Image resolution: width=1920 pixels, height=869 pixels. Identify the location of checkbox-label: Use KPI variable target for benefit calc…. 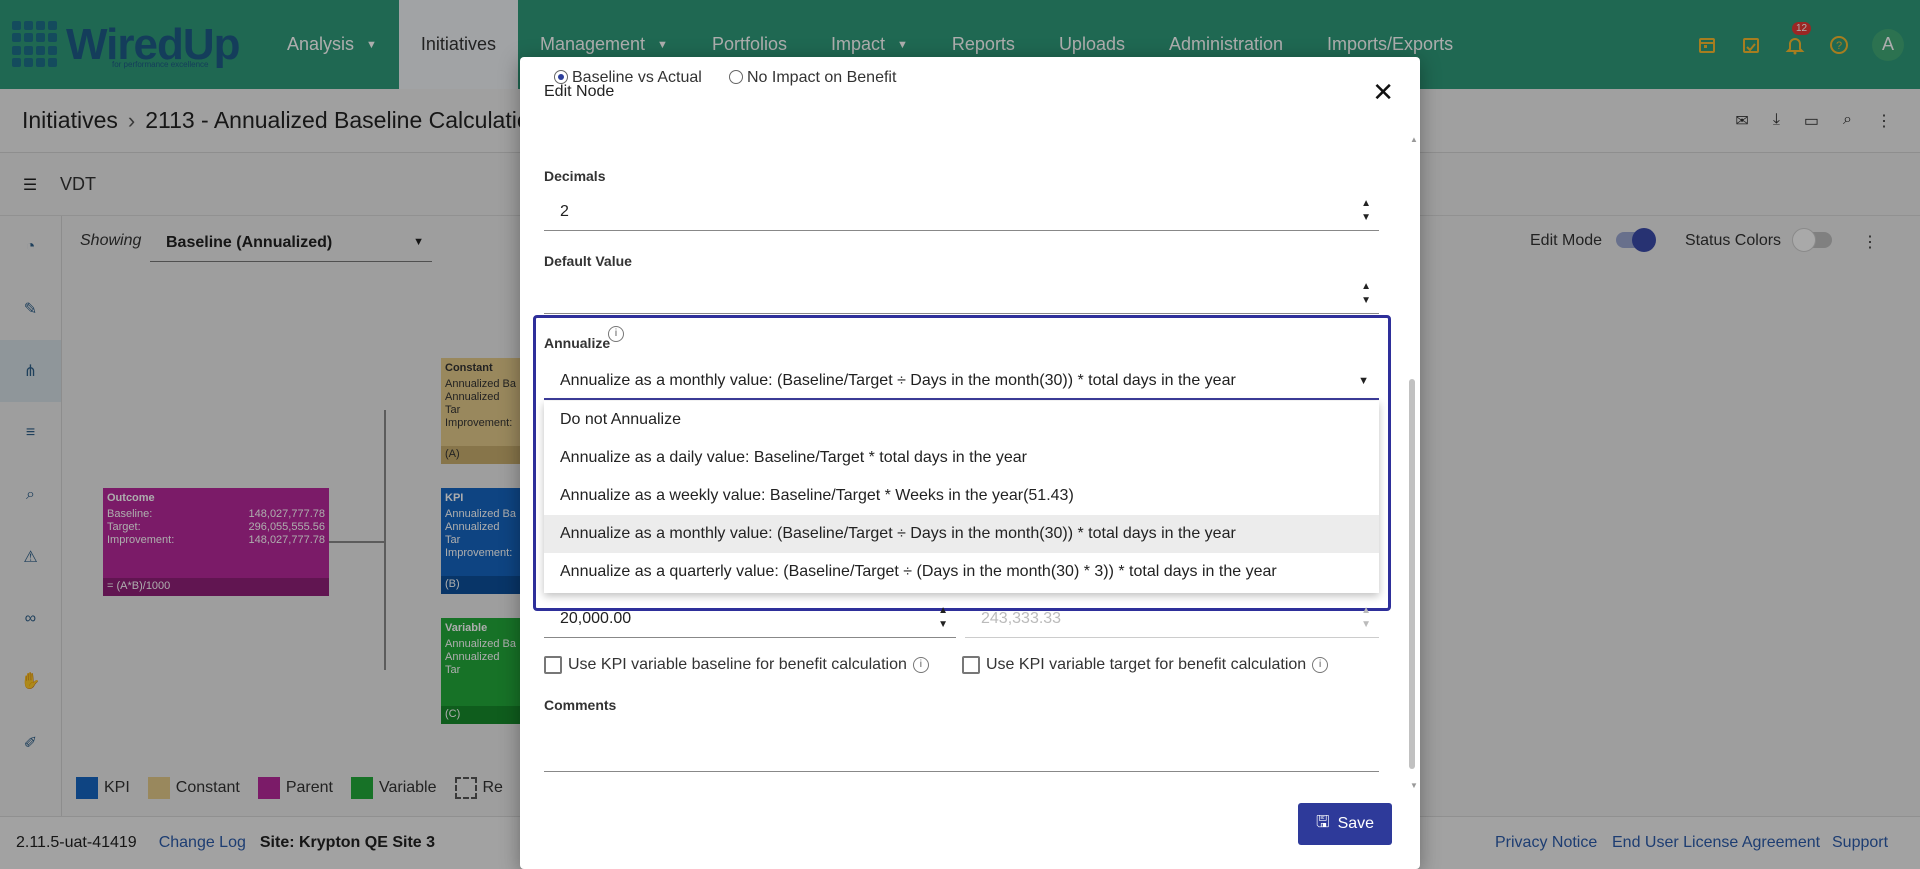
(1146, 664).